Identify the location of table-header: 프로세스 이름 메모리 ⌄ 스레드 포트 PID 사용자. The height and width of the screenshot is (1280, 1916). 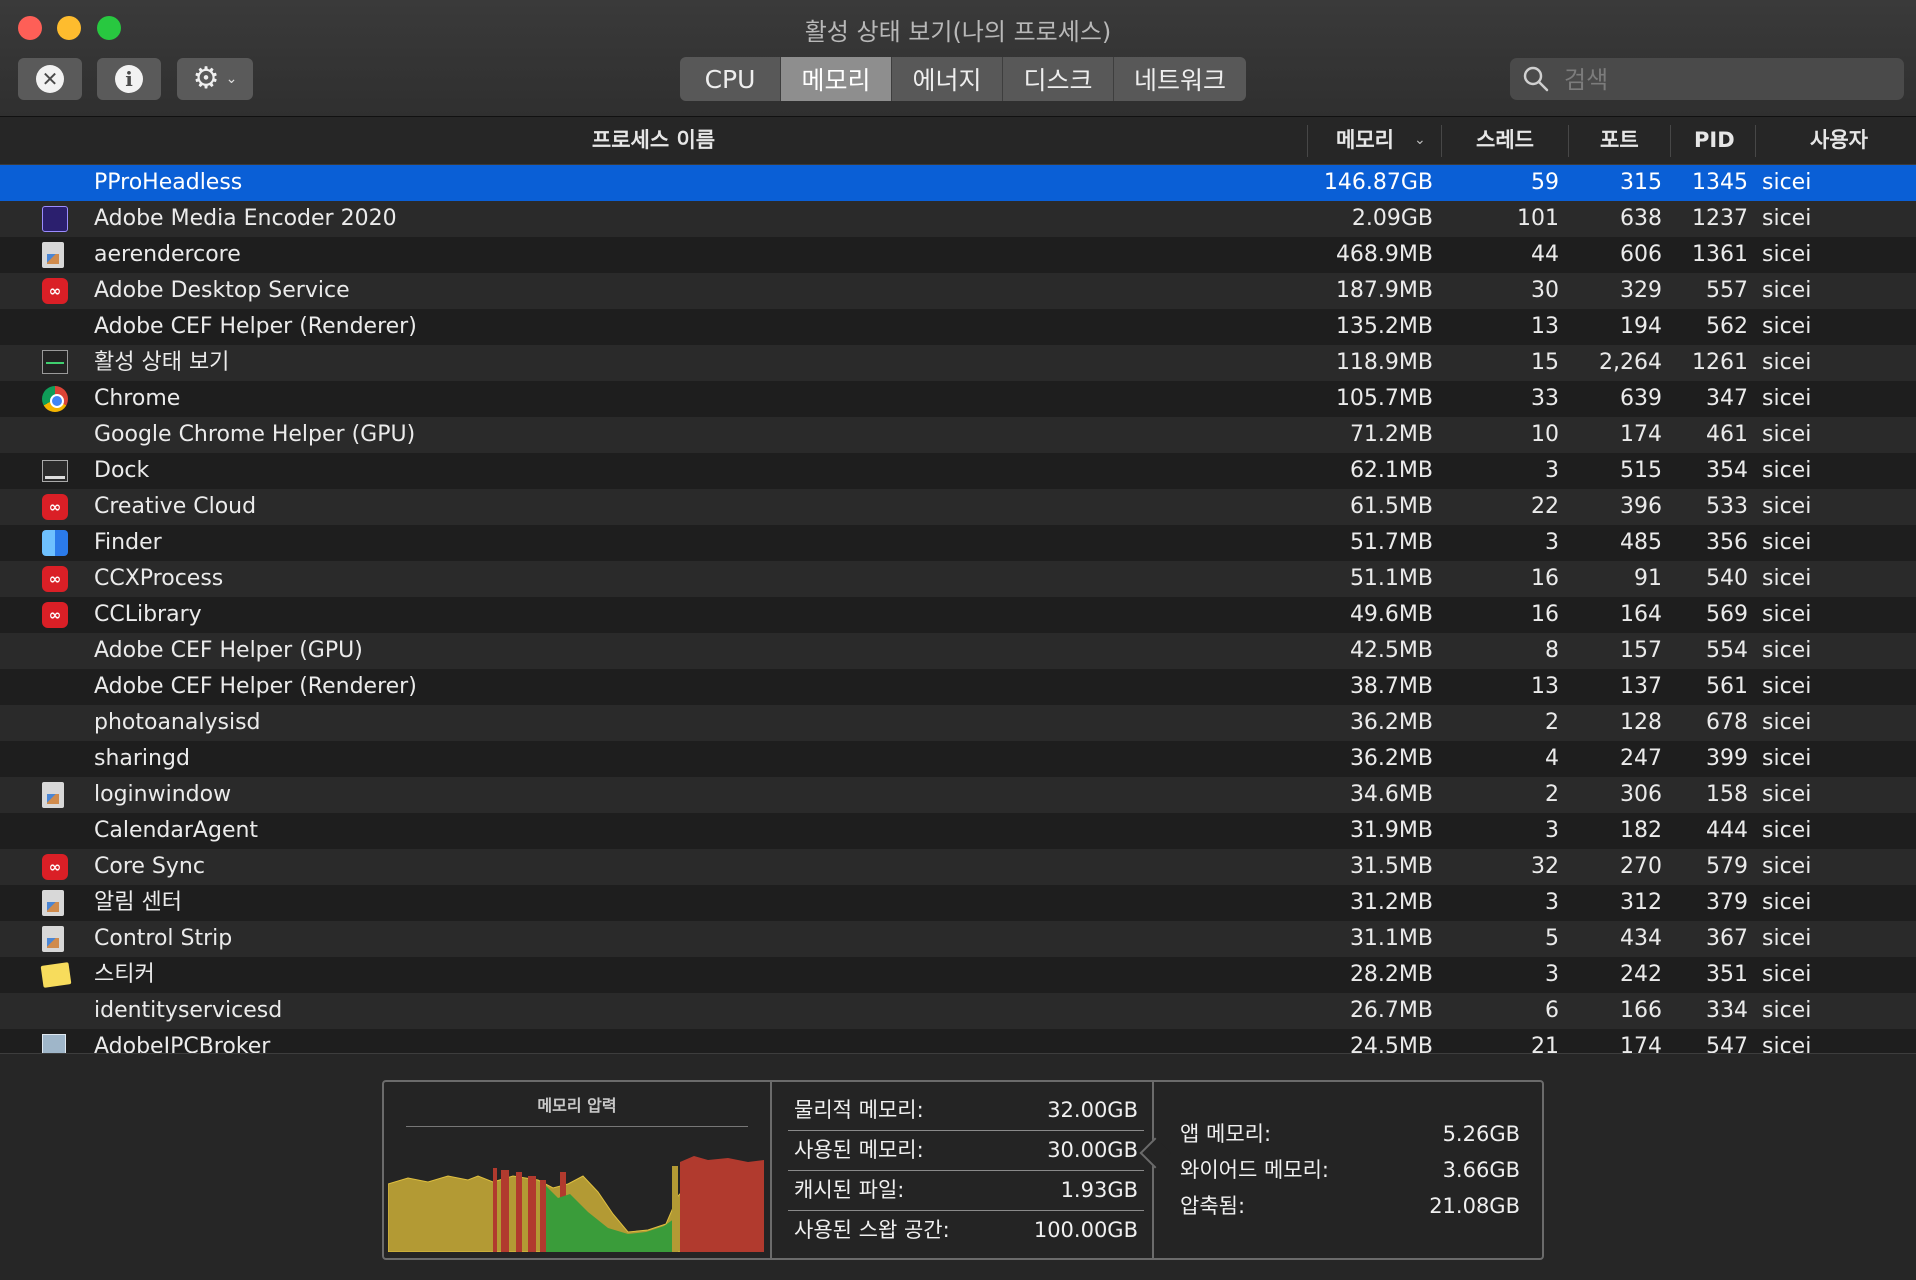
(958, 141).